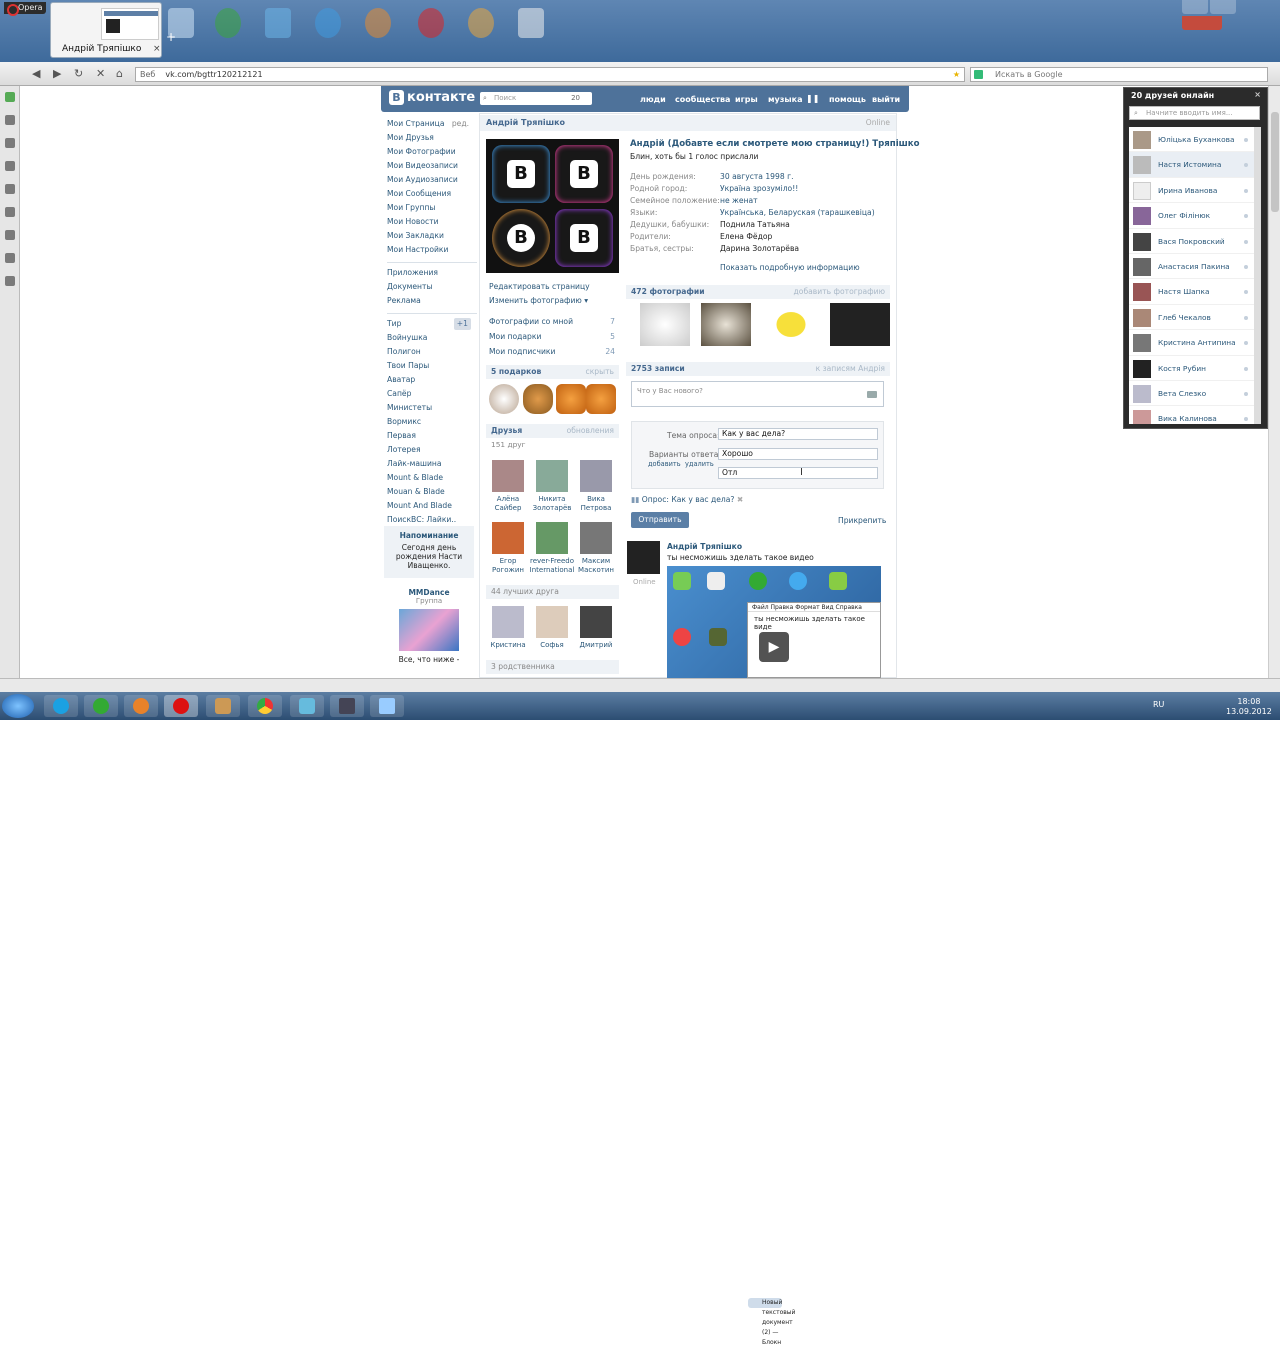 The height and width of the screenshot is (1348, 1280). I want to click on section-title: 5 подарков, so click(516, 371).